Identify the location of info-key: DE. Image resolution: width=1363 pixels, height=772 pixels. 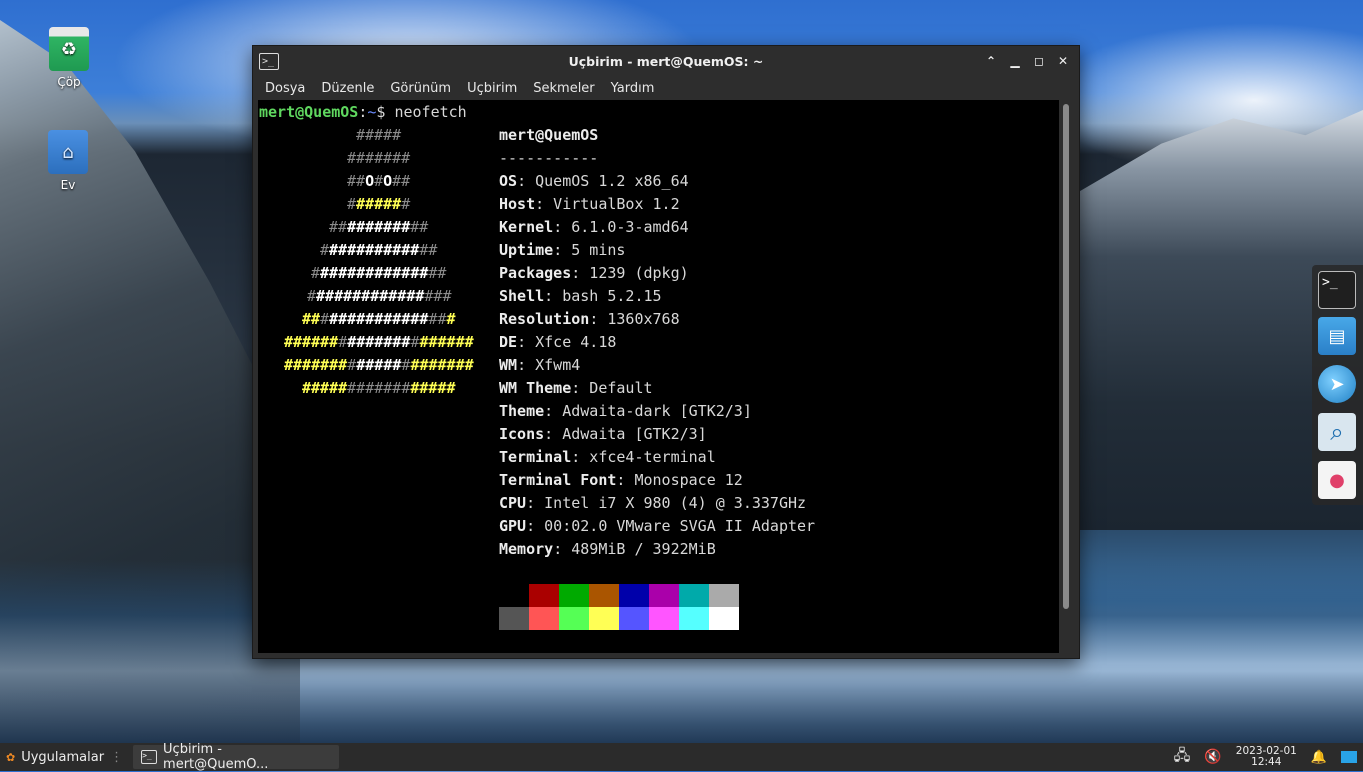
(508, 342).